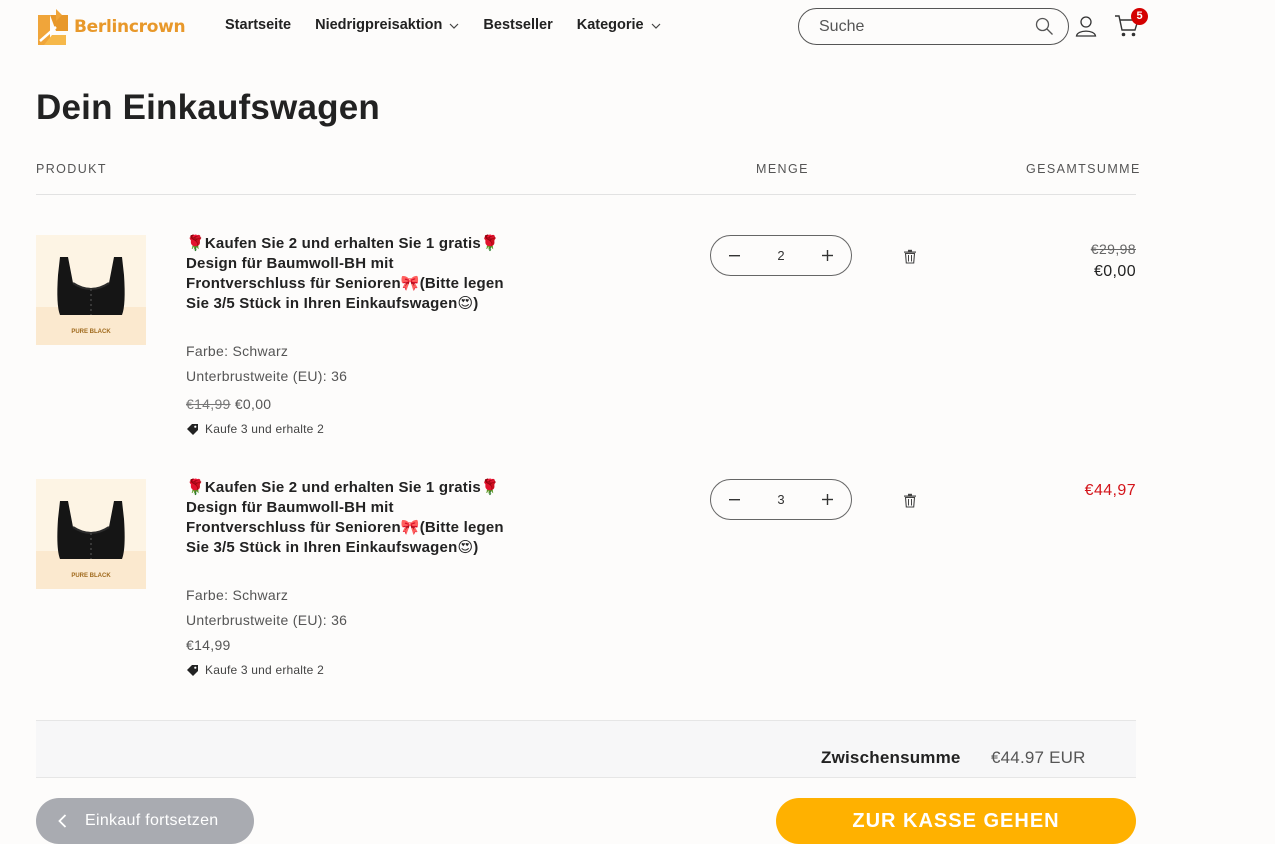  I want to click on continue-shopping-button: Einkauf fortsetzen, so click(145, 821).